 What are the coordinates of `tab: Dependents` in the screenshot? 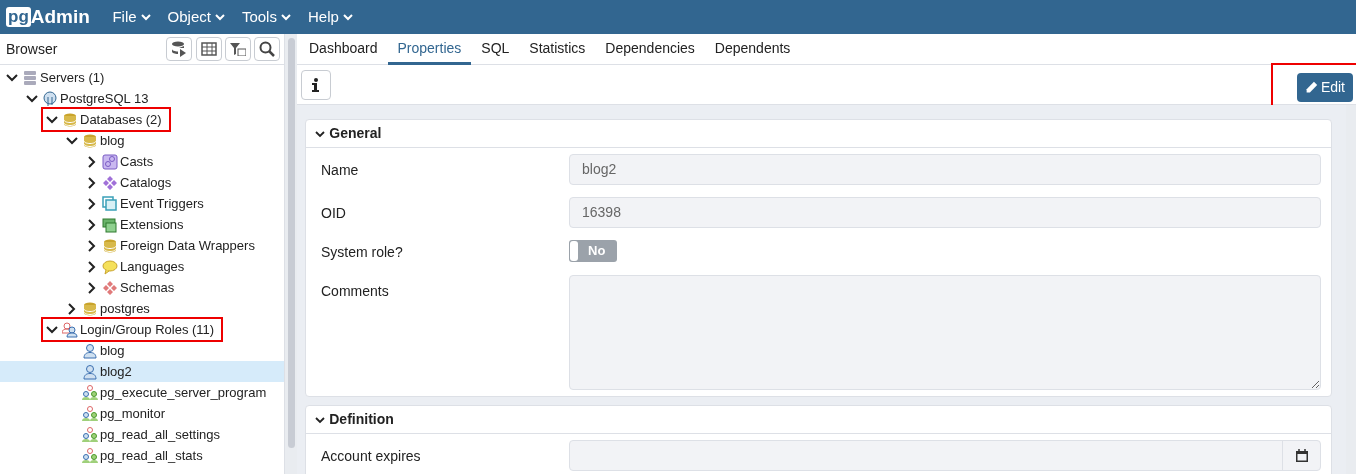 It's located at (752, 49).